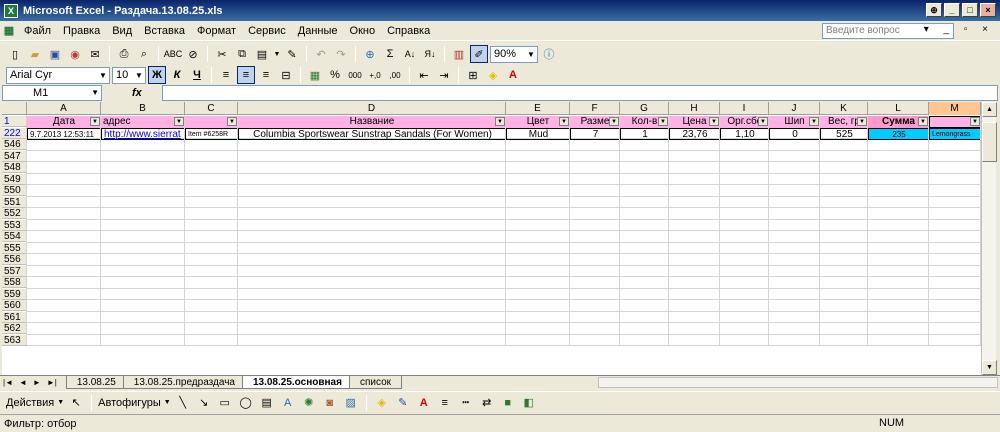  Describe the element at coordinates (351, 403) in the screenshot. I see `picture-icon: ▨` at that location.